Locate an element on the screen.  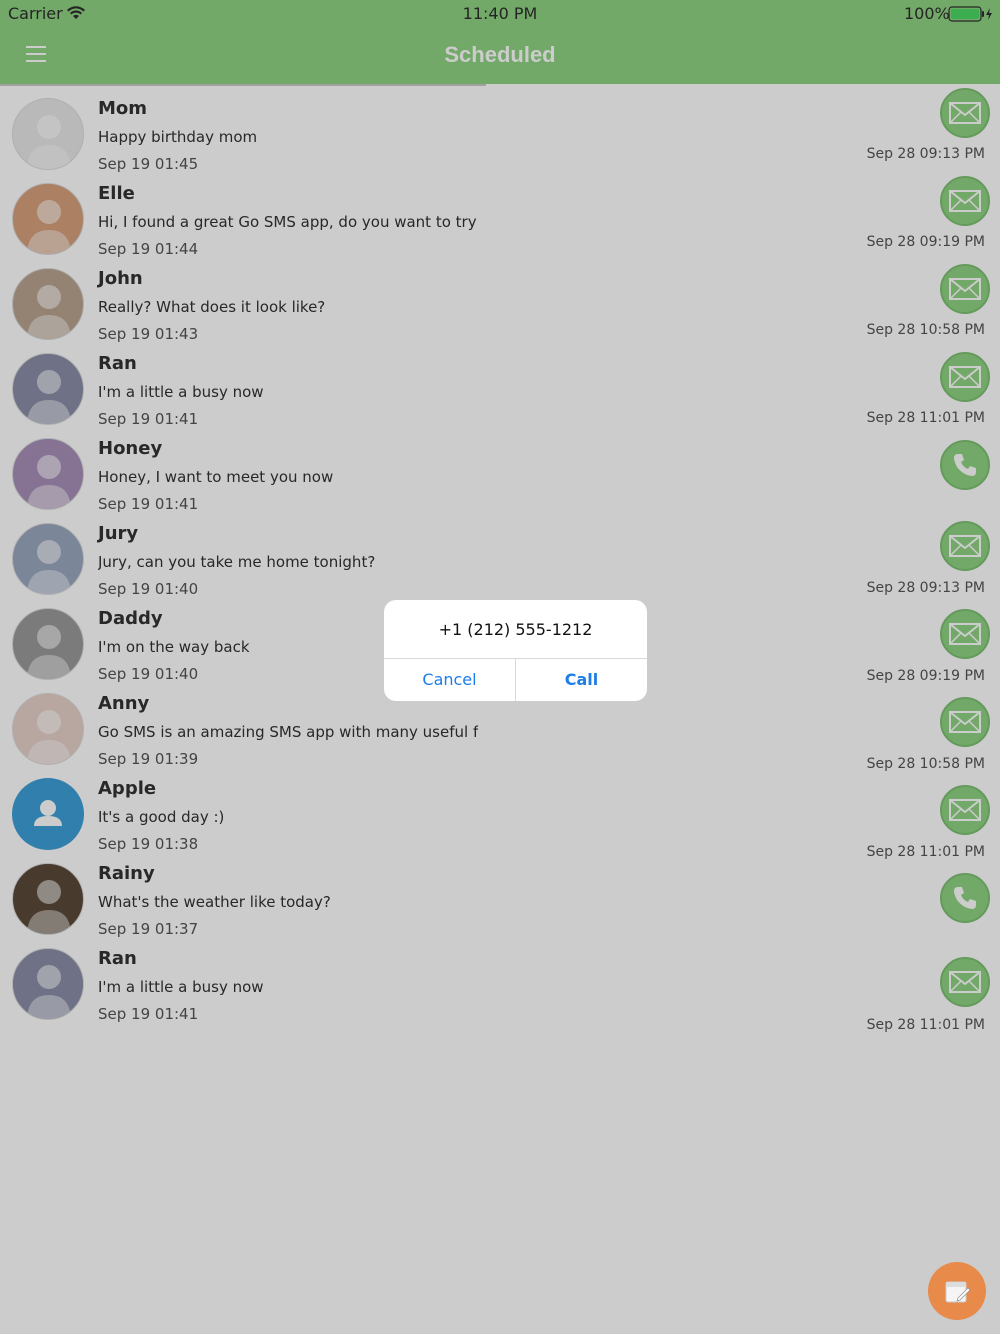
new-schedule-button is located at coordinates (957, 1291).